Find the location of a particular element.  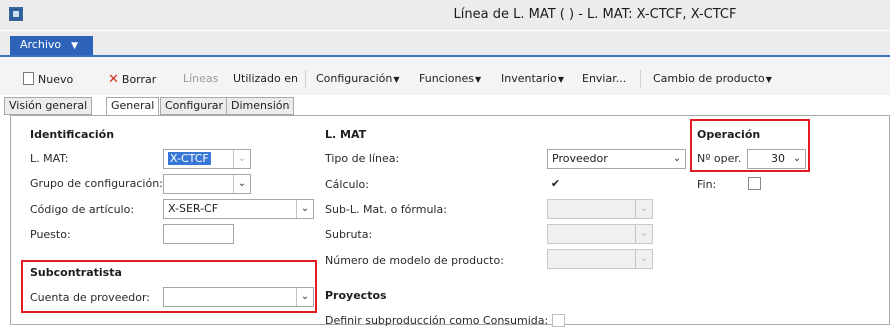

new-button: Nuevo is located at coordinates (48, 79).